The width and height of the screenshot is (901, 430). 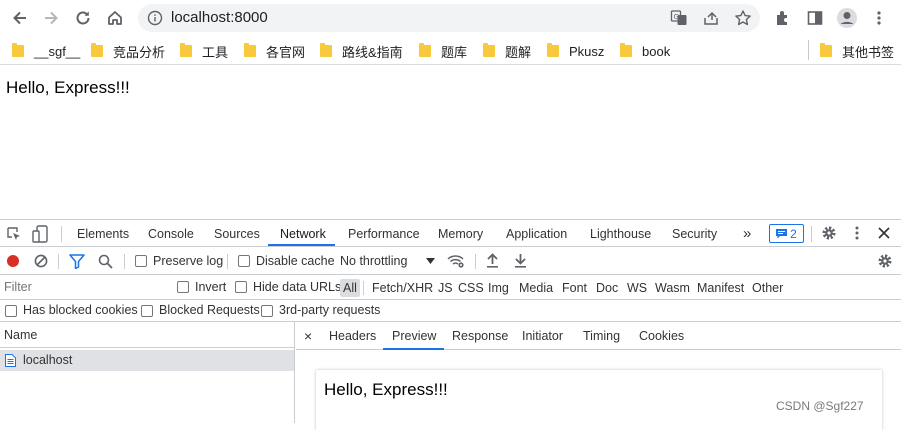 I want to click on search-icon, so click(x=105, y=261).